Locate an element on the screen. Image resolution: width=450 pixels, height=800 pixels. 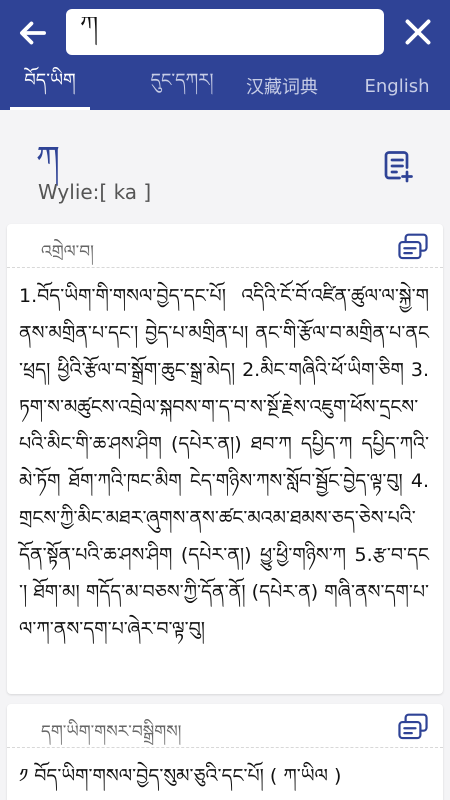
clear-button is located at coordinates (418, 32).